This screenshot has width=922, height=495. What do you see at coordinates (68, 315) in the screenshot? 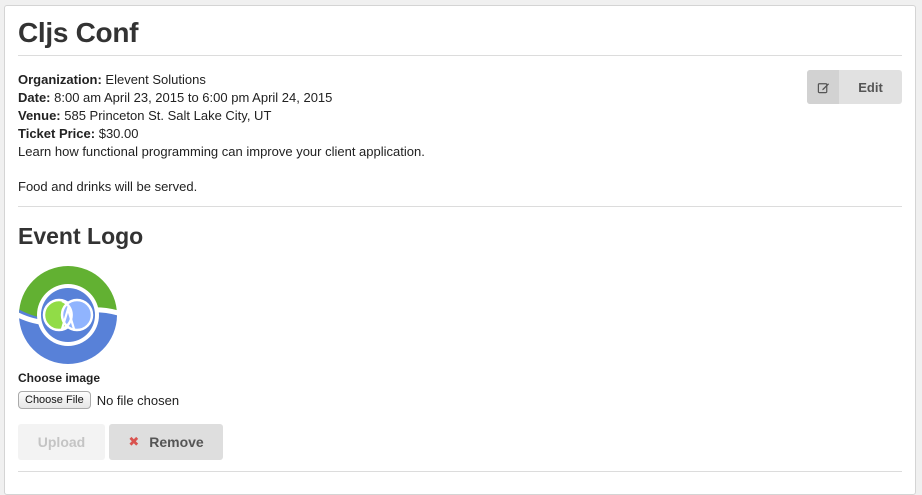
I see `event-logo-image` at bounding box center [68, 315].